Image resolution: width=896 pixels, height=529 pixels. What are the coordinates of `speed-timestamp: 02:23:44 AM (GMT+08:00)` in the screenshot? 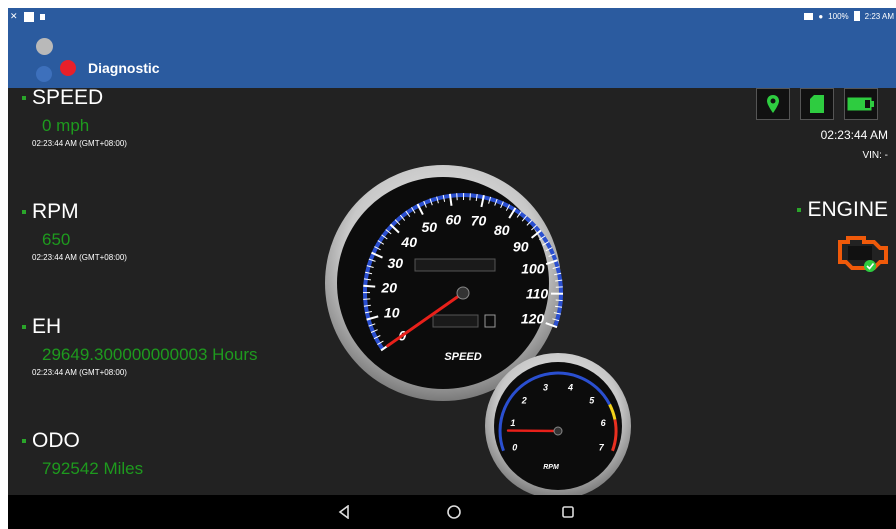 It's located at (79, 143).